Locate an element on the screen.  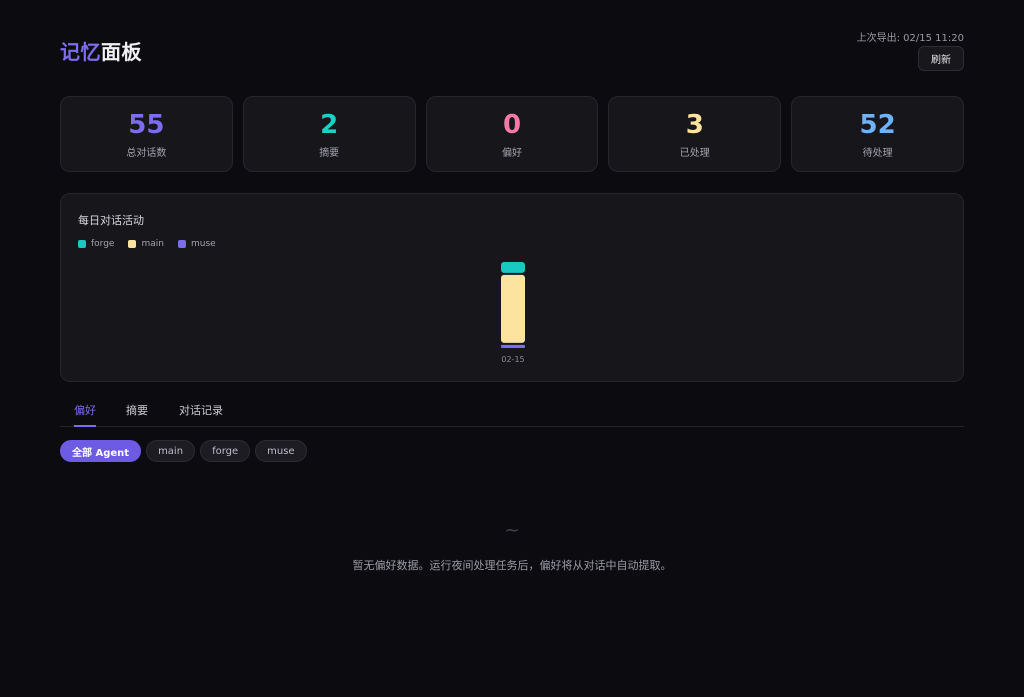
stats-row: 55 总对话数 2 摘要 0 偏好 3 已处理 52 待处理 is located at coordinates (512, 134).